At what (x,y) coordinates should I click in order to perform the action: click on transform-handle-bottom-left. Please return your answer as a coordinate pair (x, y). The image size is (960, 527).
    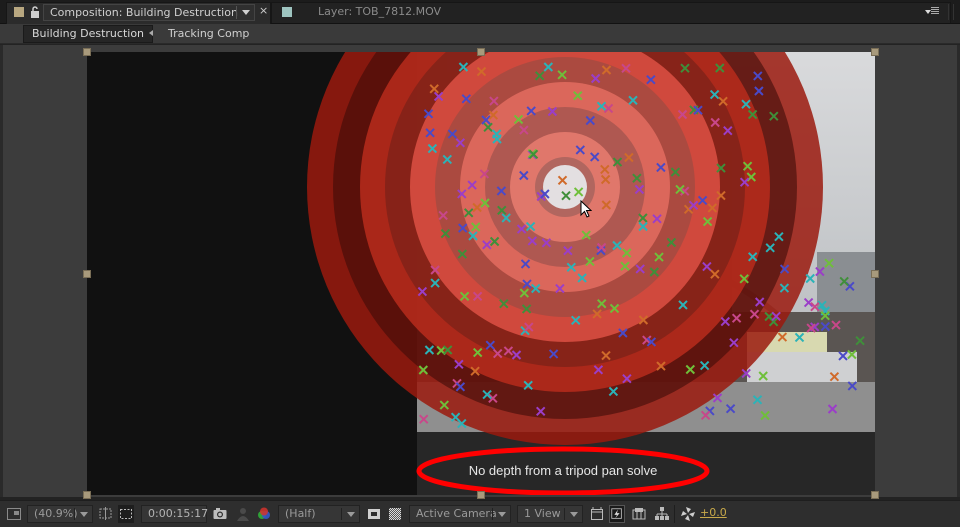
    Looking at the image, I should click on (87, 495).